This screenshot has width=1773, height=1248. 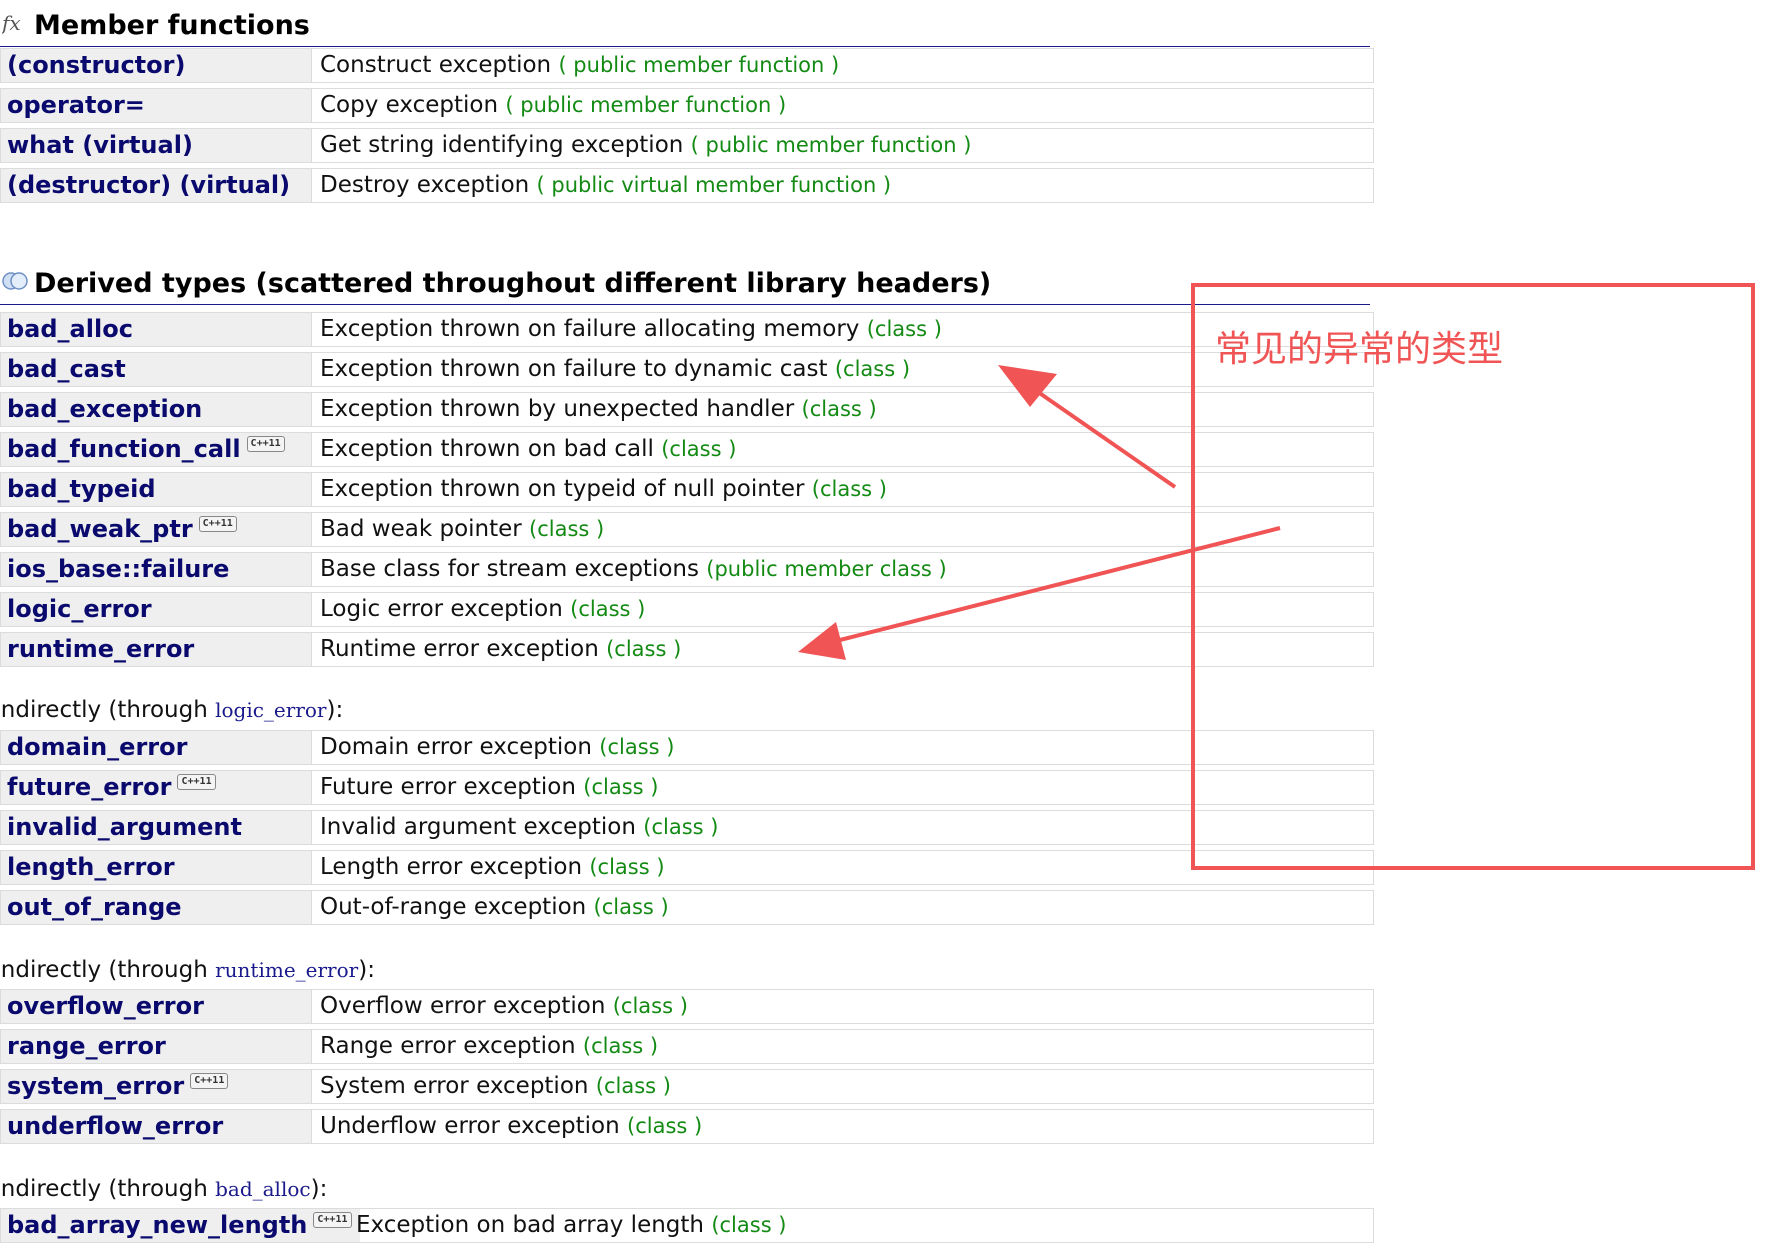 What do you see at coordinates (1039, 593) in the screenshot?
I see `arrow-to-runtime-error` at bounding box center [1039, 593].